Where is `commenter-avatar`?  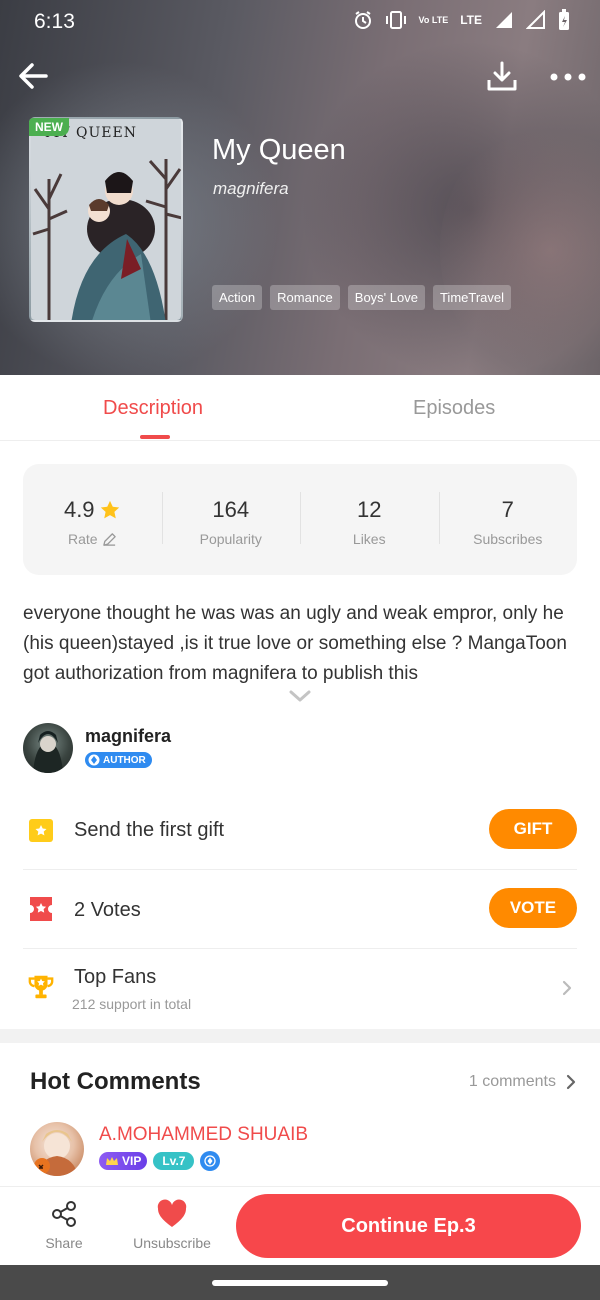
commenter-avatar is located at coordinates (57, 1149).